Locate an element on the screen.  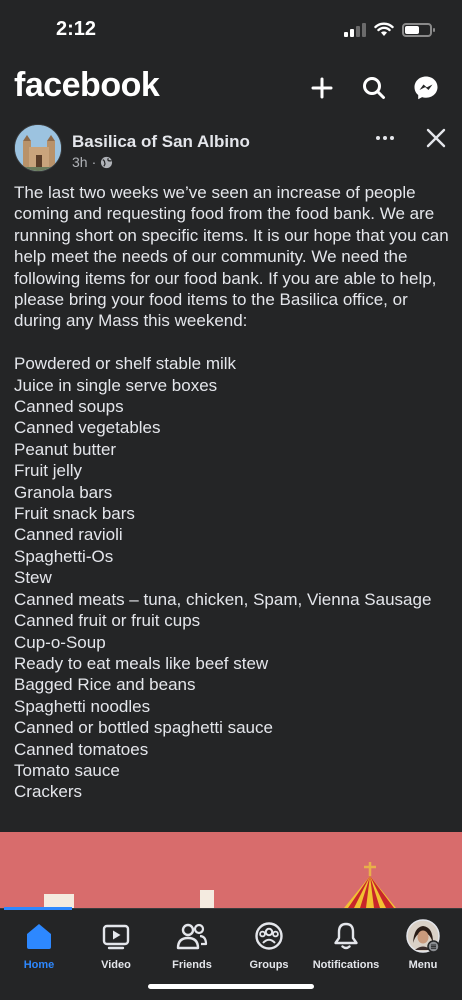
messenger-icon is located at coordinates (426, 88).